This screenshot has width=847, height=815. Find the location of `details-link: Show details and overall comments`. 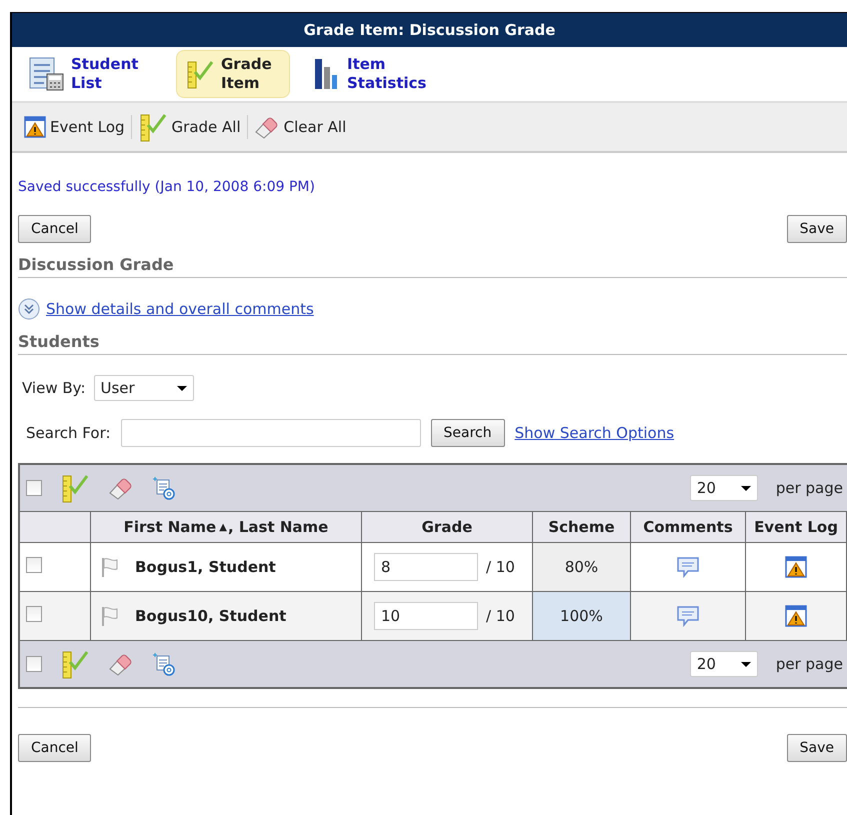

details-link: Show details and overall comments is located at coordinates (180, 309).